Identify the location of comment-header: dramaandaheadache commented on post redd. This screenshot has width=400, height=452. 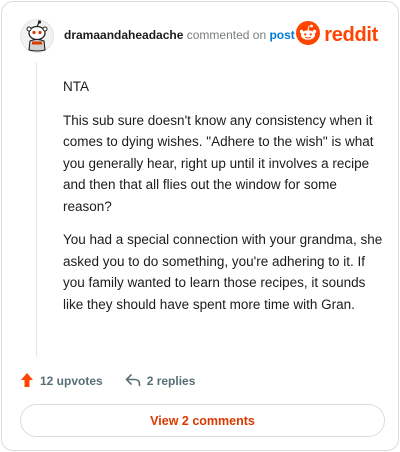
(202, 36).